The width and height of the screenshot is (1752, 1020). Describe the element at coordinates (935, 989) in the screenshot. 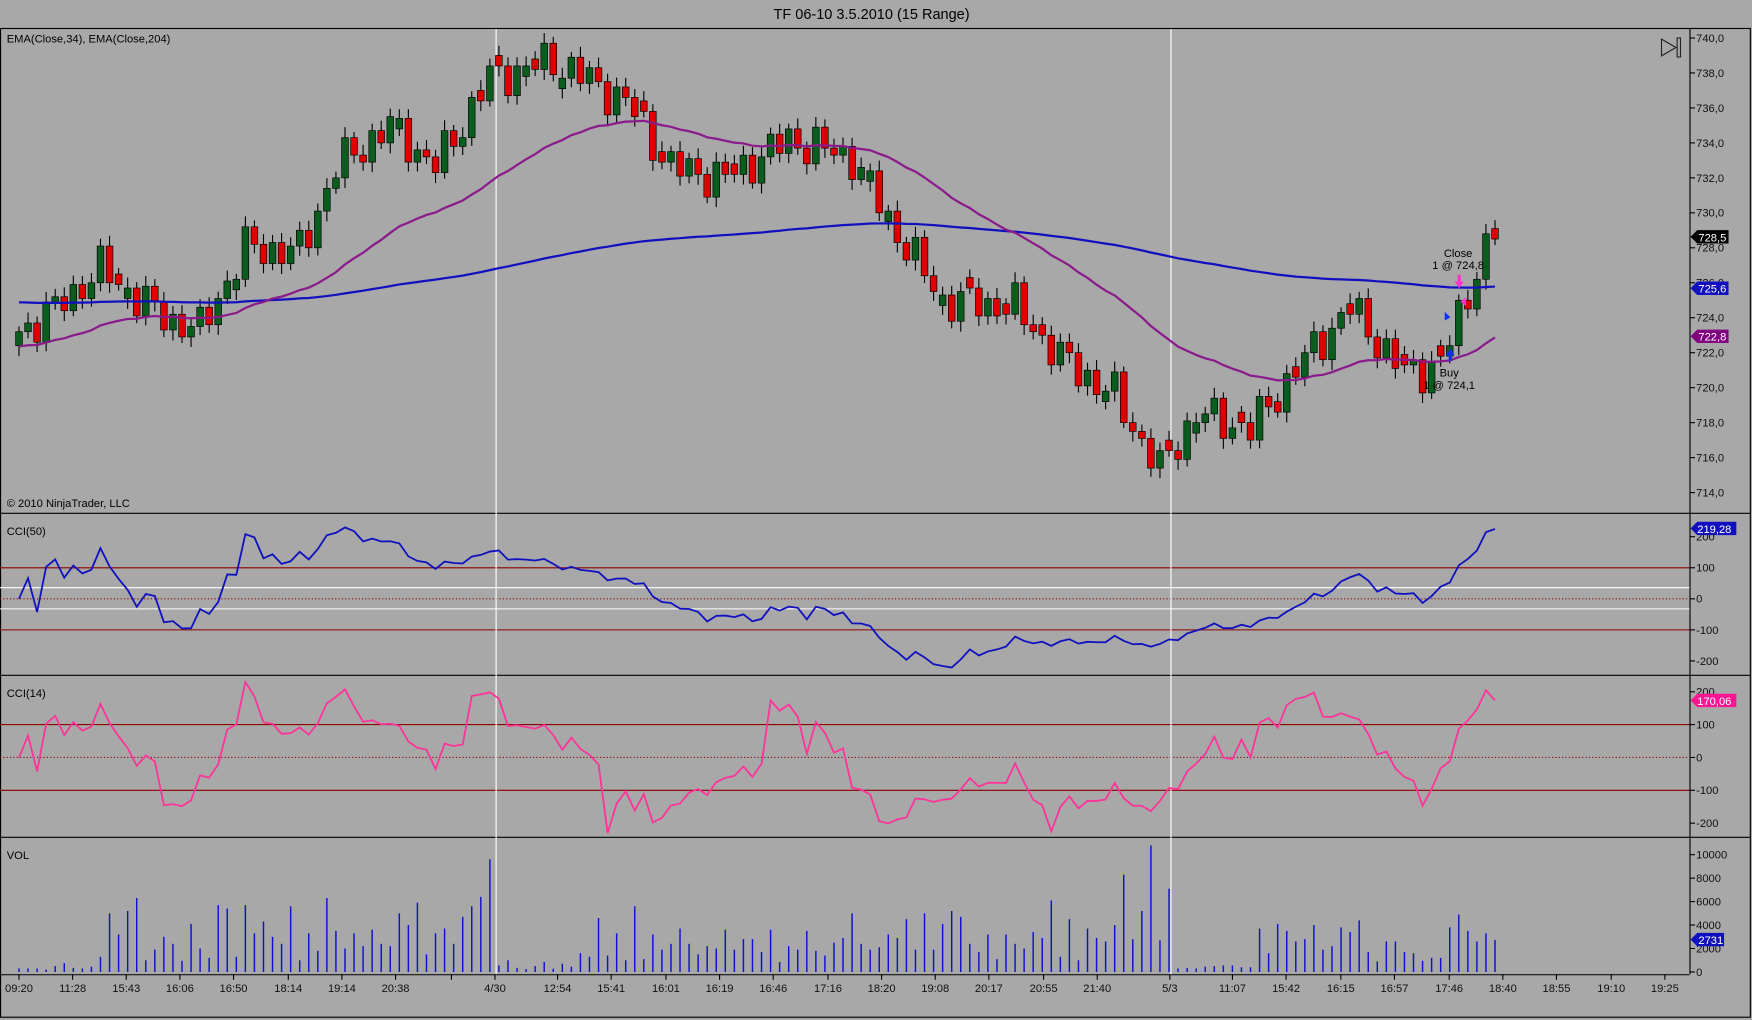

I see `time-axis-label: 19:08` at that location.